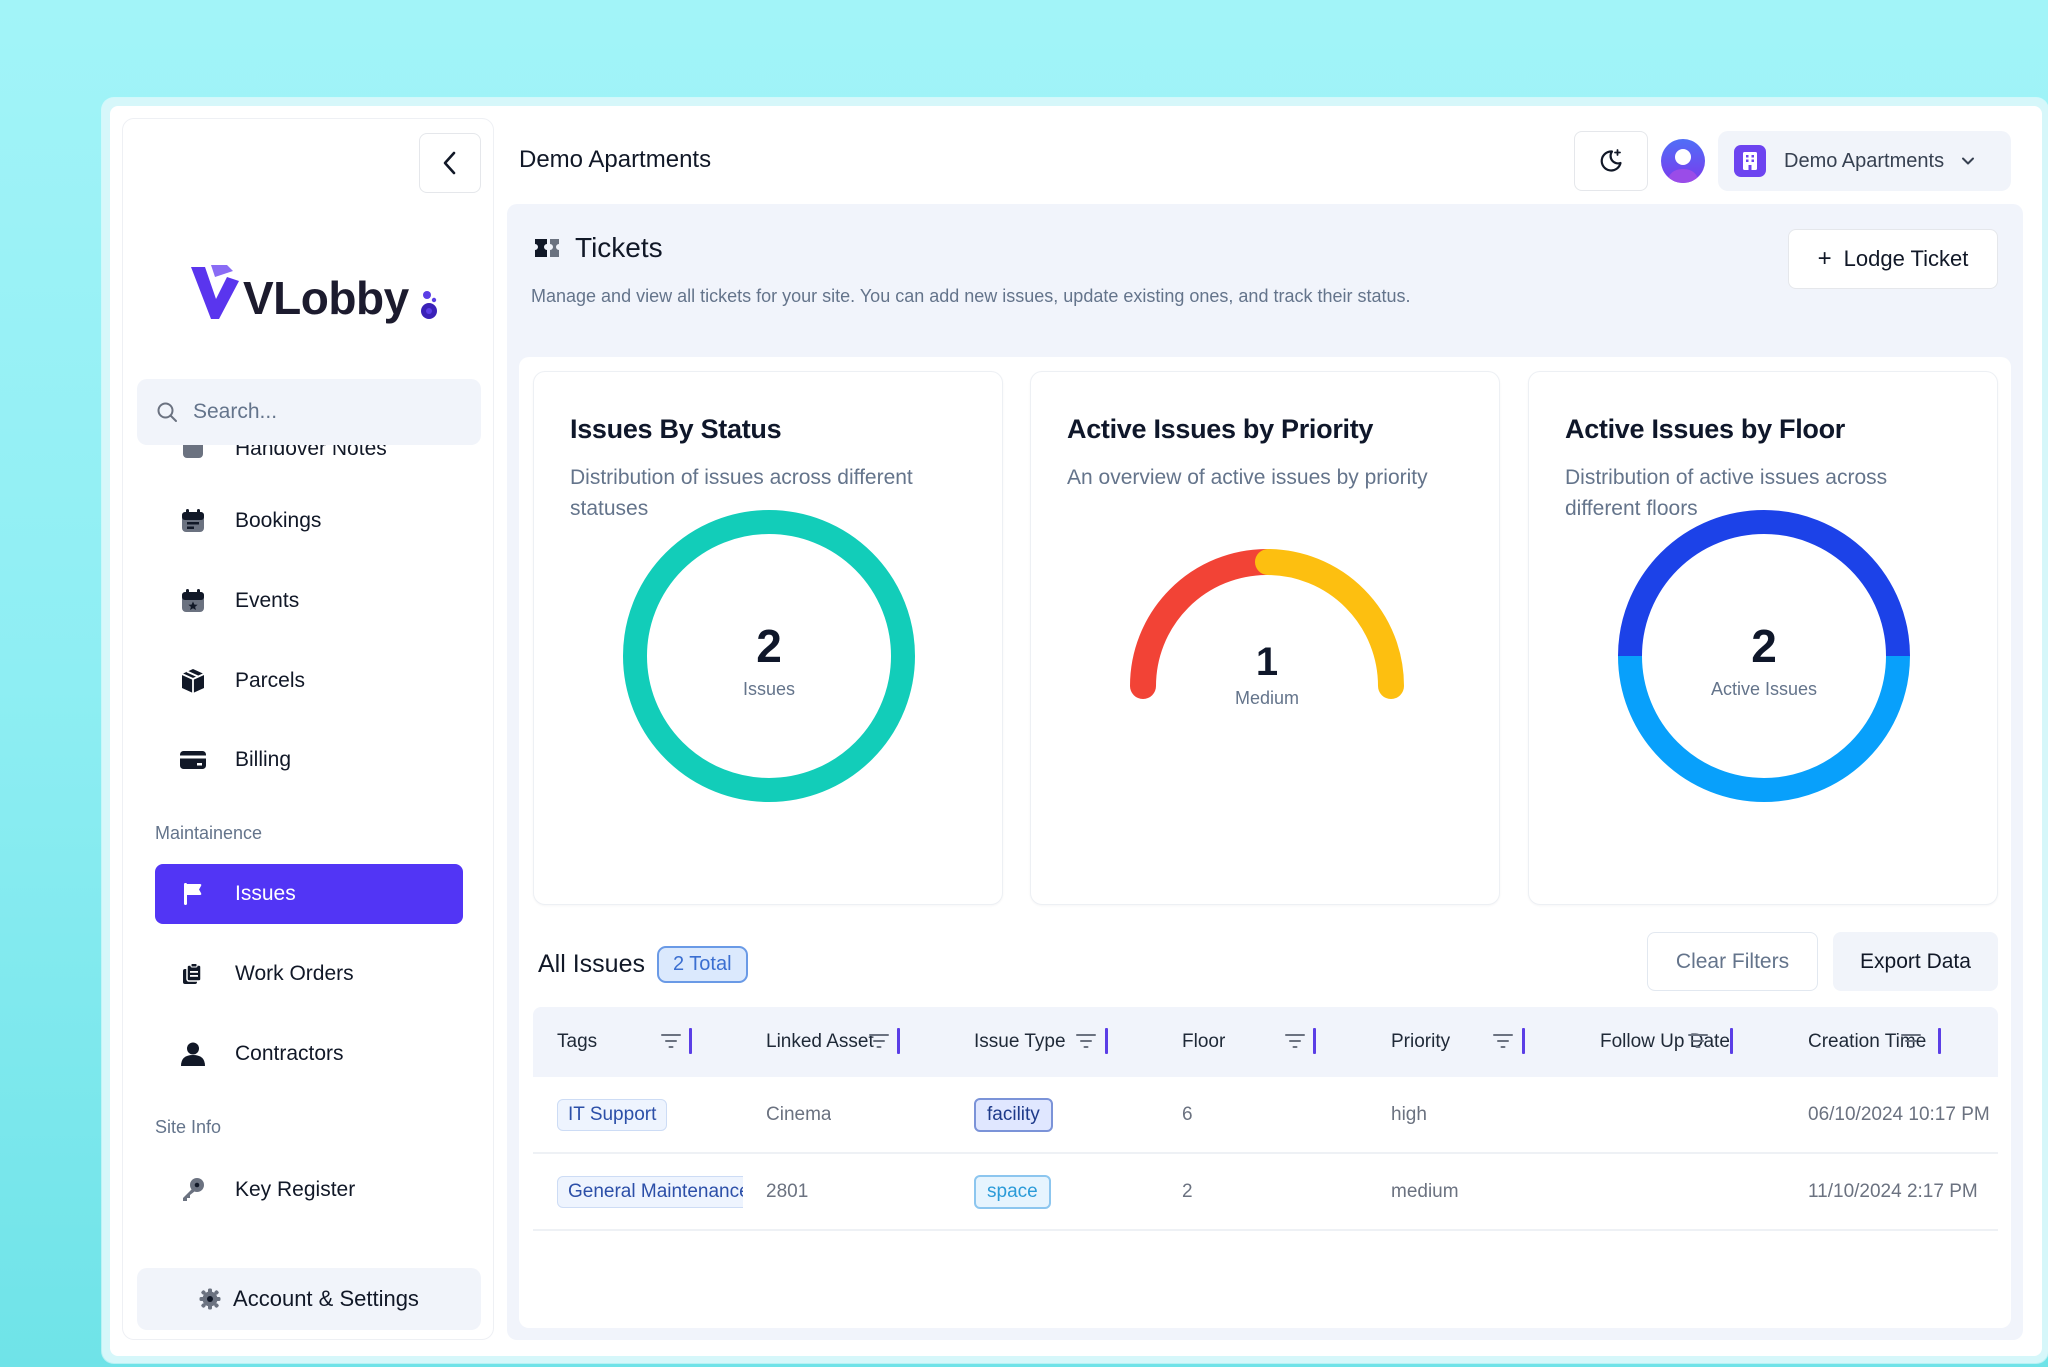  I want to click on column-header-follow-up-date: Follow Up Date, so click(1665, 1042).